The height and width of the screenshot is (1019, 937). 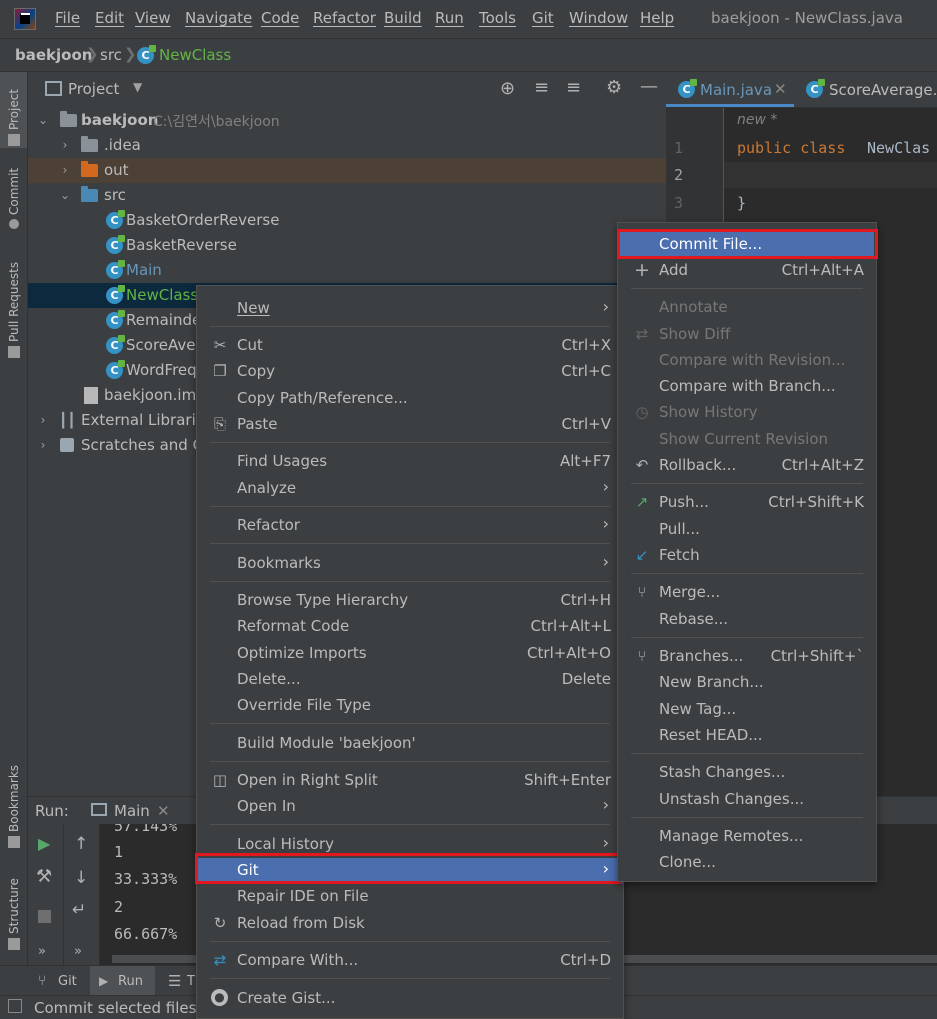 I want to click on breadcrumb-file: NewClass, so click(x=195, y=55).